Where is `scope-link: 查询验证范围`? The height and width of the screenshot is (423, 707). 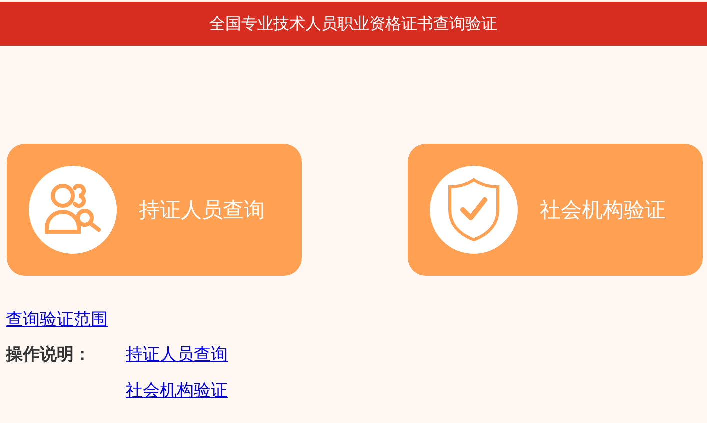 scope-link: 查询验证范围 is located at coordinates (57, 319).